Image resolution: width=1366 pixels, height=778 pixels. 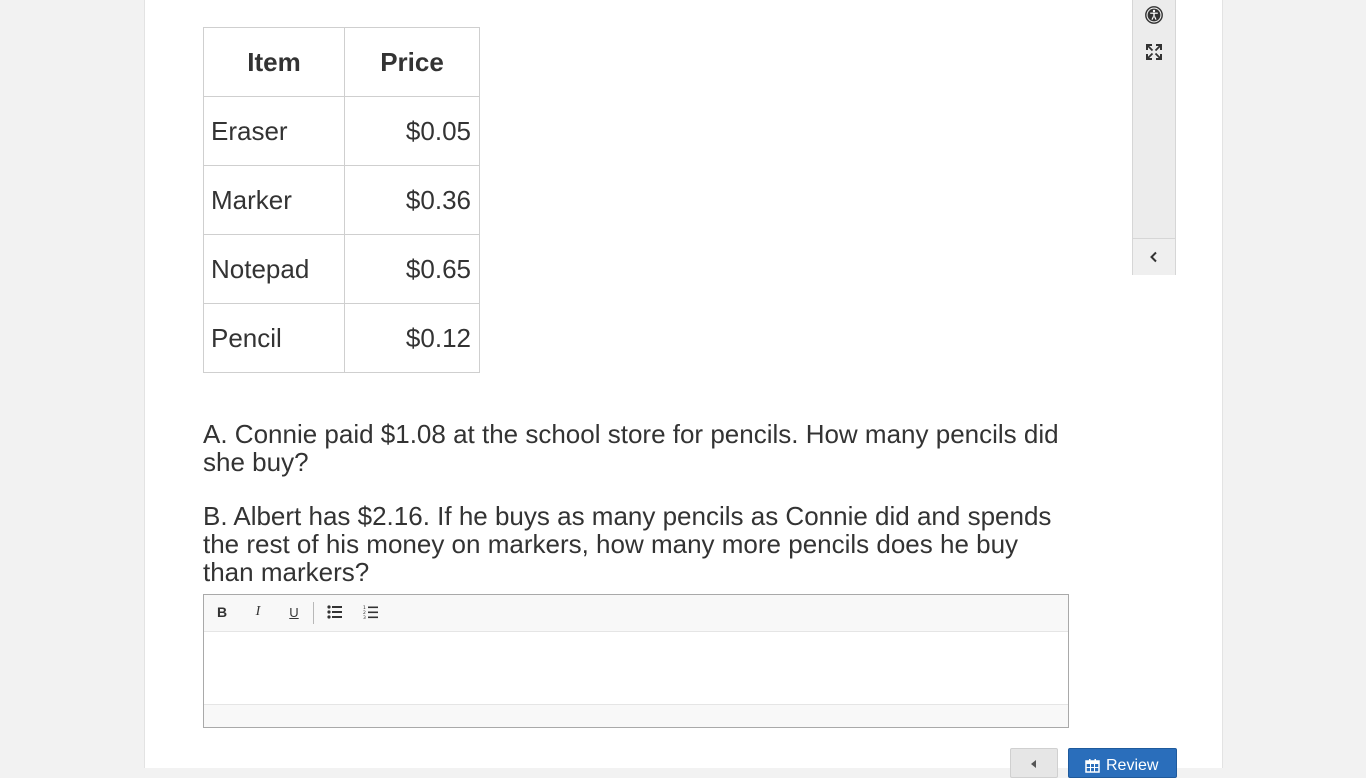 I want to click on italic-button: I, so click(x=258, y=612).